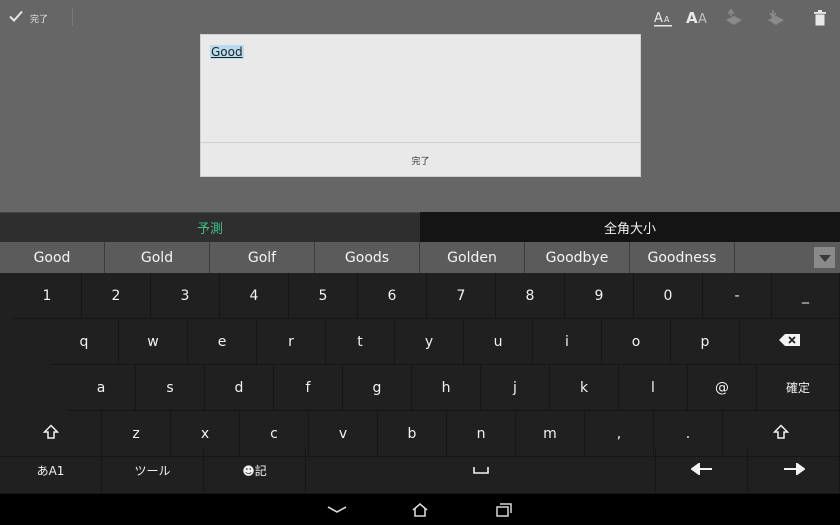  Describe the element at coordinates (584, 388) in the screenshot. I see `key-k: k` at that location.